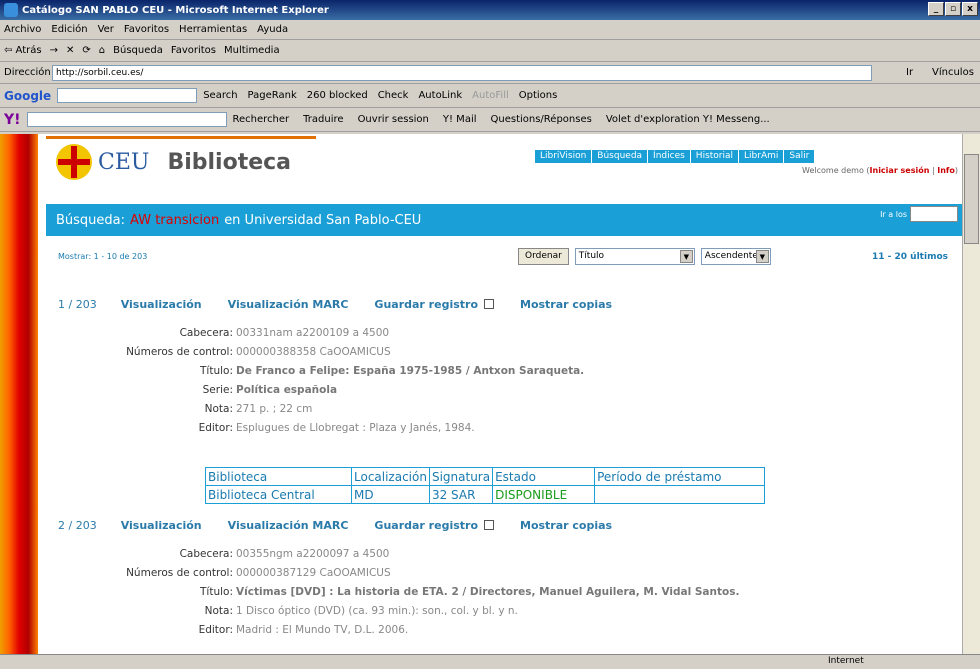  What do you see at coordinates (543, 256) in the screenshot?
I see `sort-button: Ordenar` at bounding box center [543, 256].